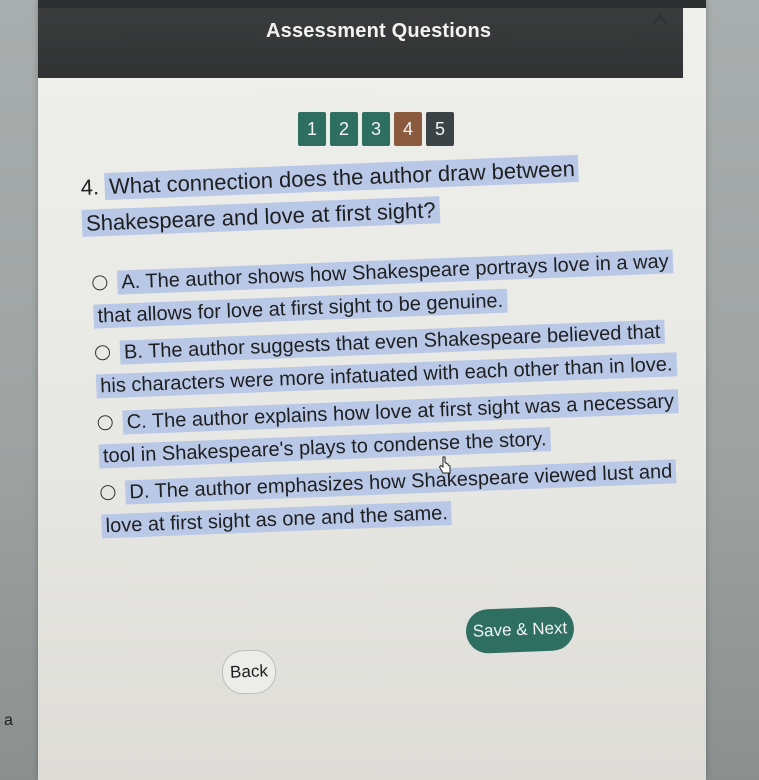 This screenshot has height=780, width=759. Describe the element at coordinates (445, 467) in the screenshot. I see `hand-cursor-icon` at that location.